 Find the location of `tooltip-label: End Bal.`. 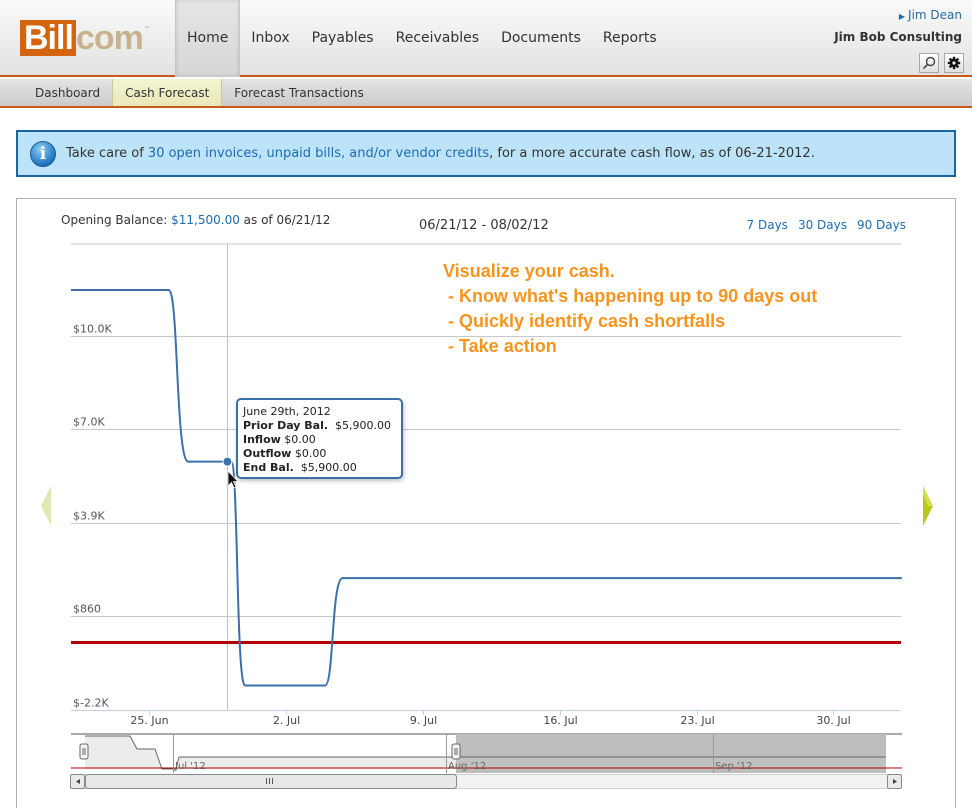

tooltip-label: End Bal. is located at coordinates (268, 467).